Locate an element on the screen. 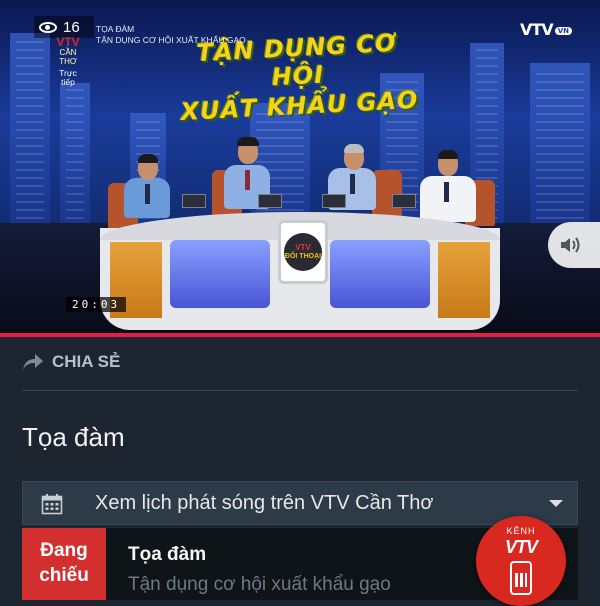 Image resolution: width=600 pixels, height=606 pixels. channel-button-brand: VTV is located at coordinates (521, 547).